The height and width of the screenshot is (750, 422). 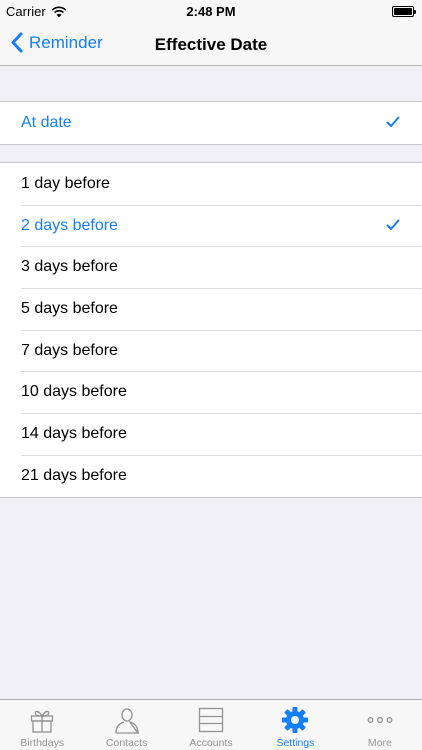 What do you see at coordinates (69, 225) in the screenshot?
I see `option-label: 2 days before` at bounding box center [69, 225].